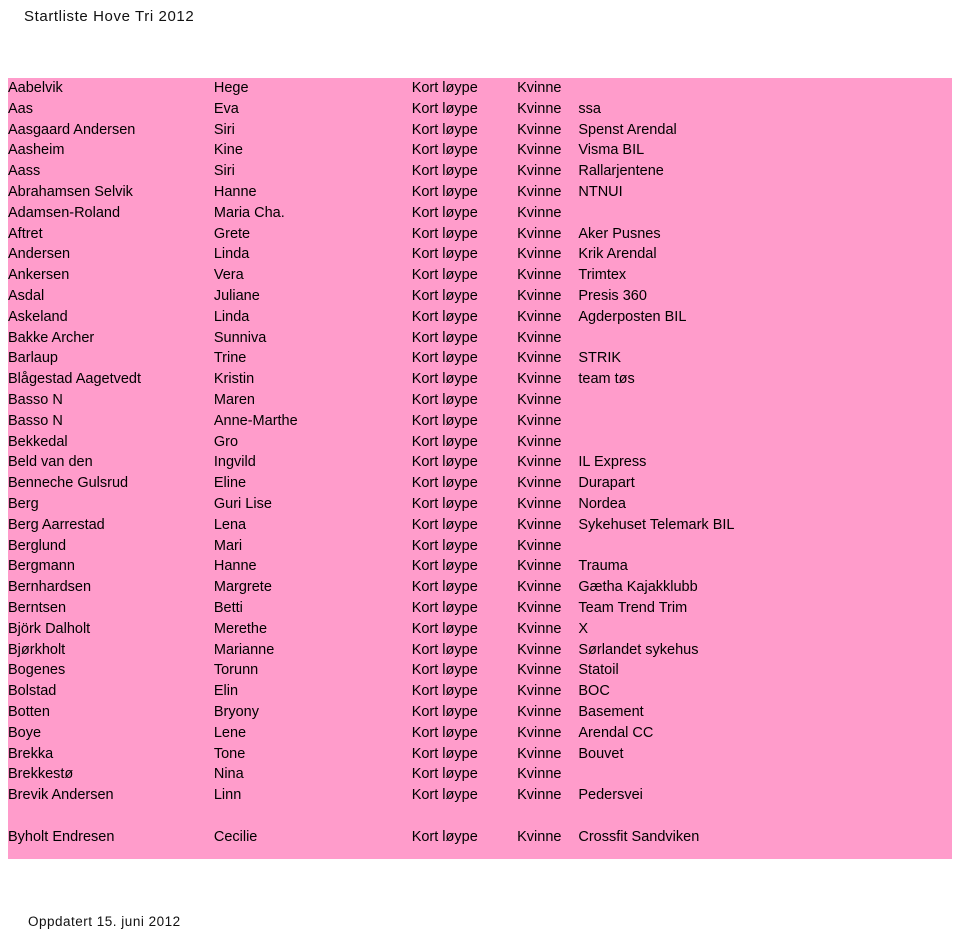 The width and height of the screenshot is (960, 939). Describe the element at coordinates (228, 150) in the screenshot. I see `cell-firstname: Kine` at that location.